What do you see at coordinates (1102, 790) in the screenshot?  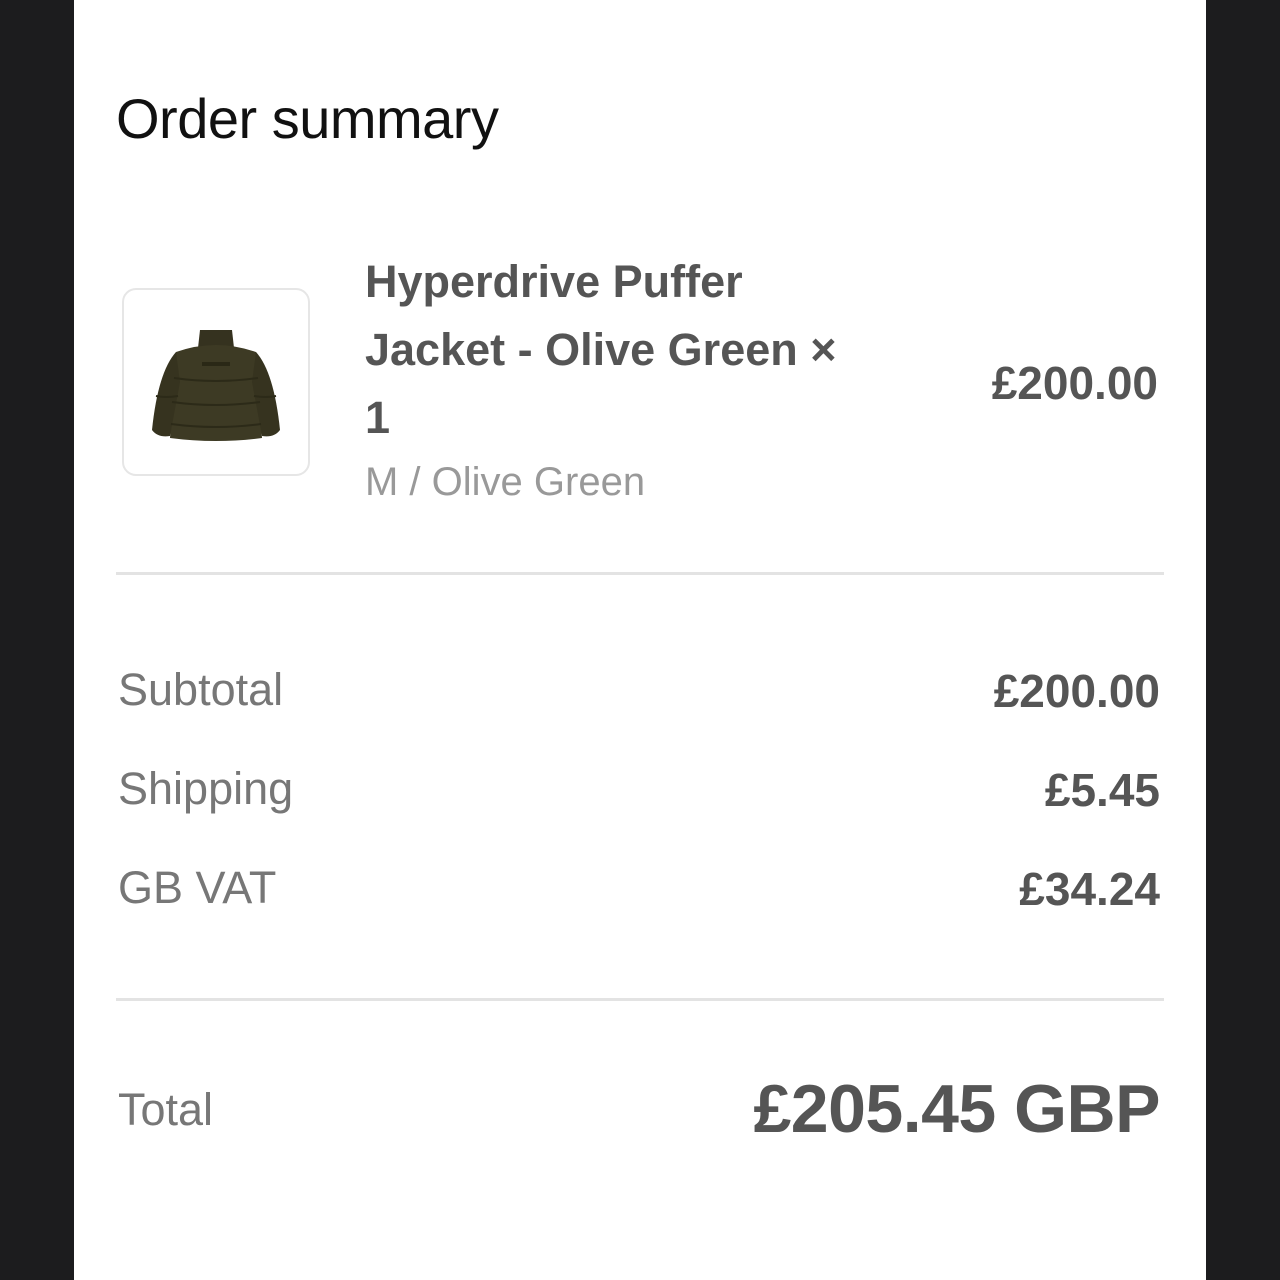 I see `shipping-value: £5.45` at bounding box center [1102, 790].